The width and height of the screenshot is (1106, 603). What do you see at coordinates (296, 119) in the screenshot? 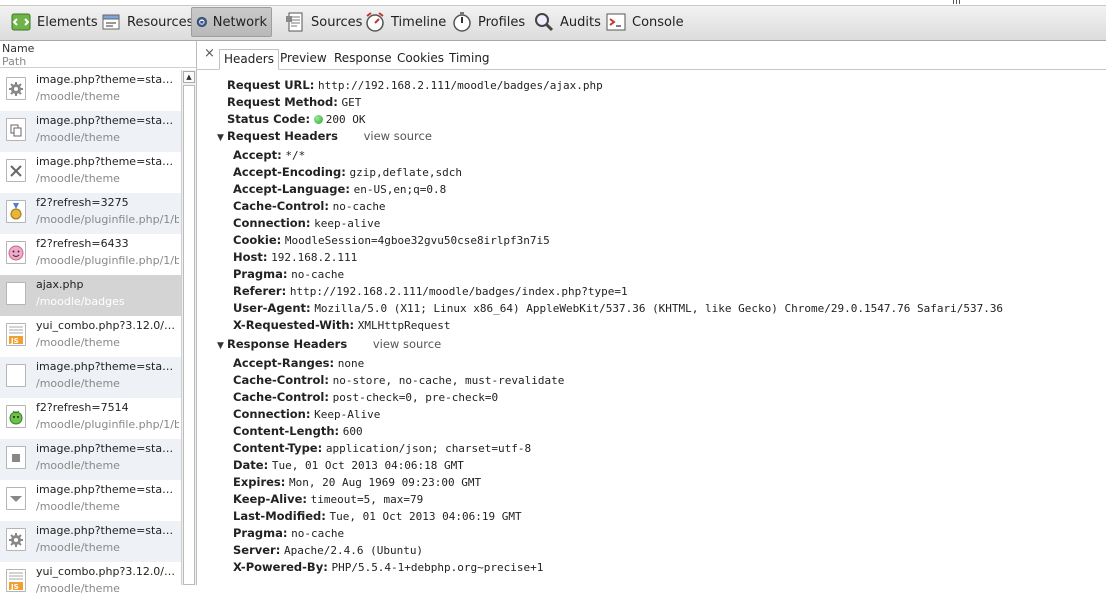
I see `status-code-line: Status Code: 200 OK` at bounding box center [296, 119].